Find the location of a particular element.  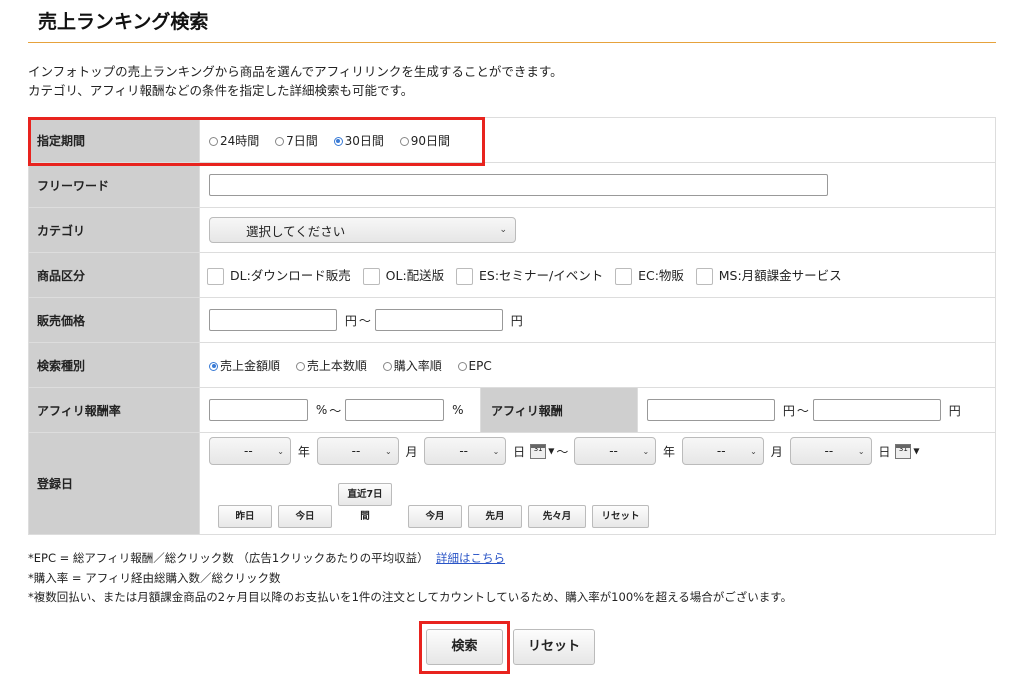

to-month-select: -- ⌄ is located at coordinates (722, 451).